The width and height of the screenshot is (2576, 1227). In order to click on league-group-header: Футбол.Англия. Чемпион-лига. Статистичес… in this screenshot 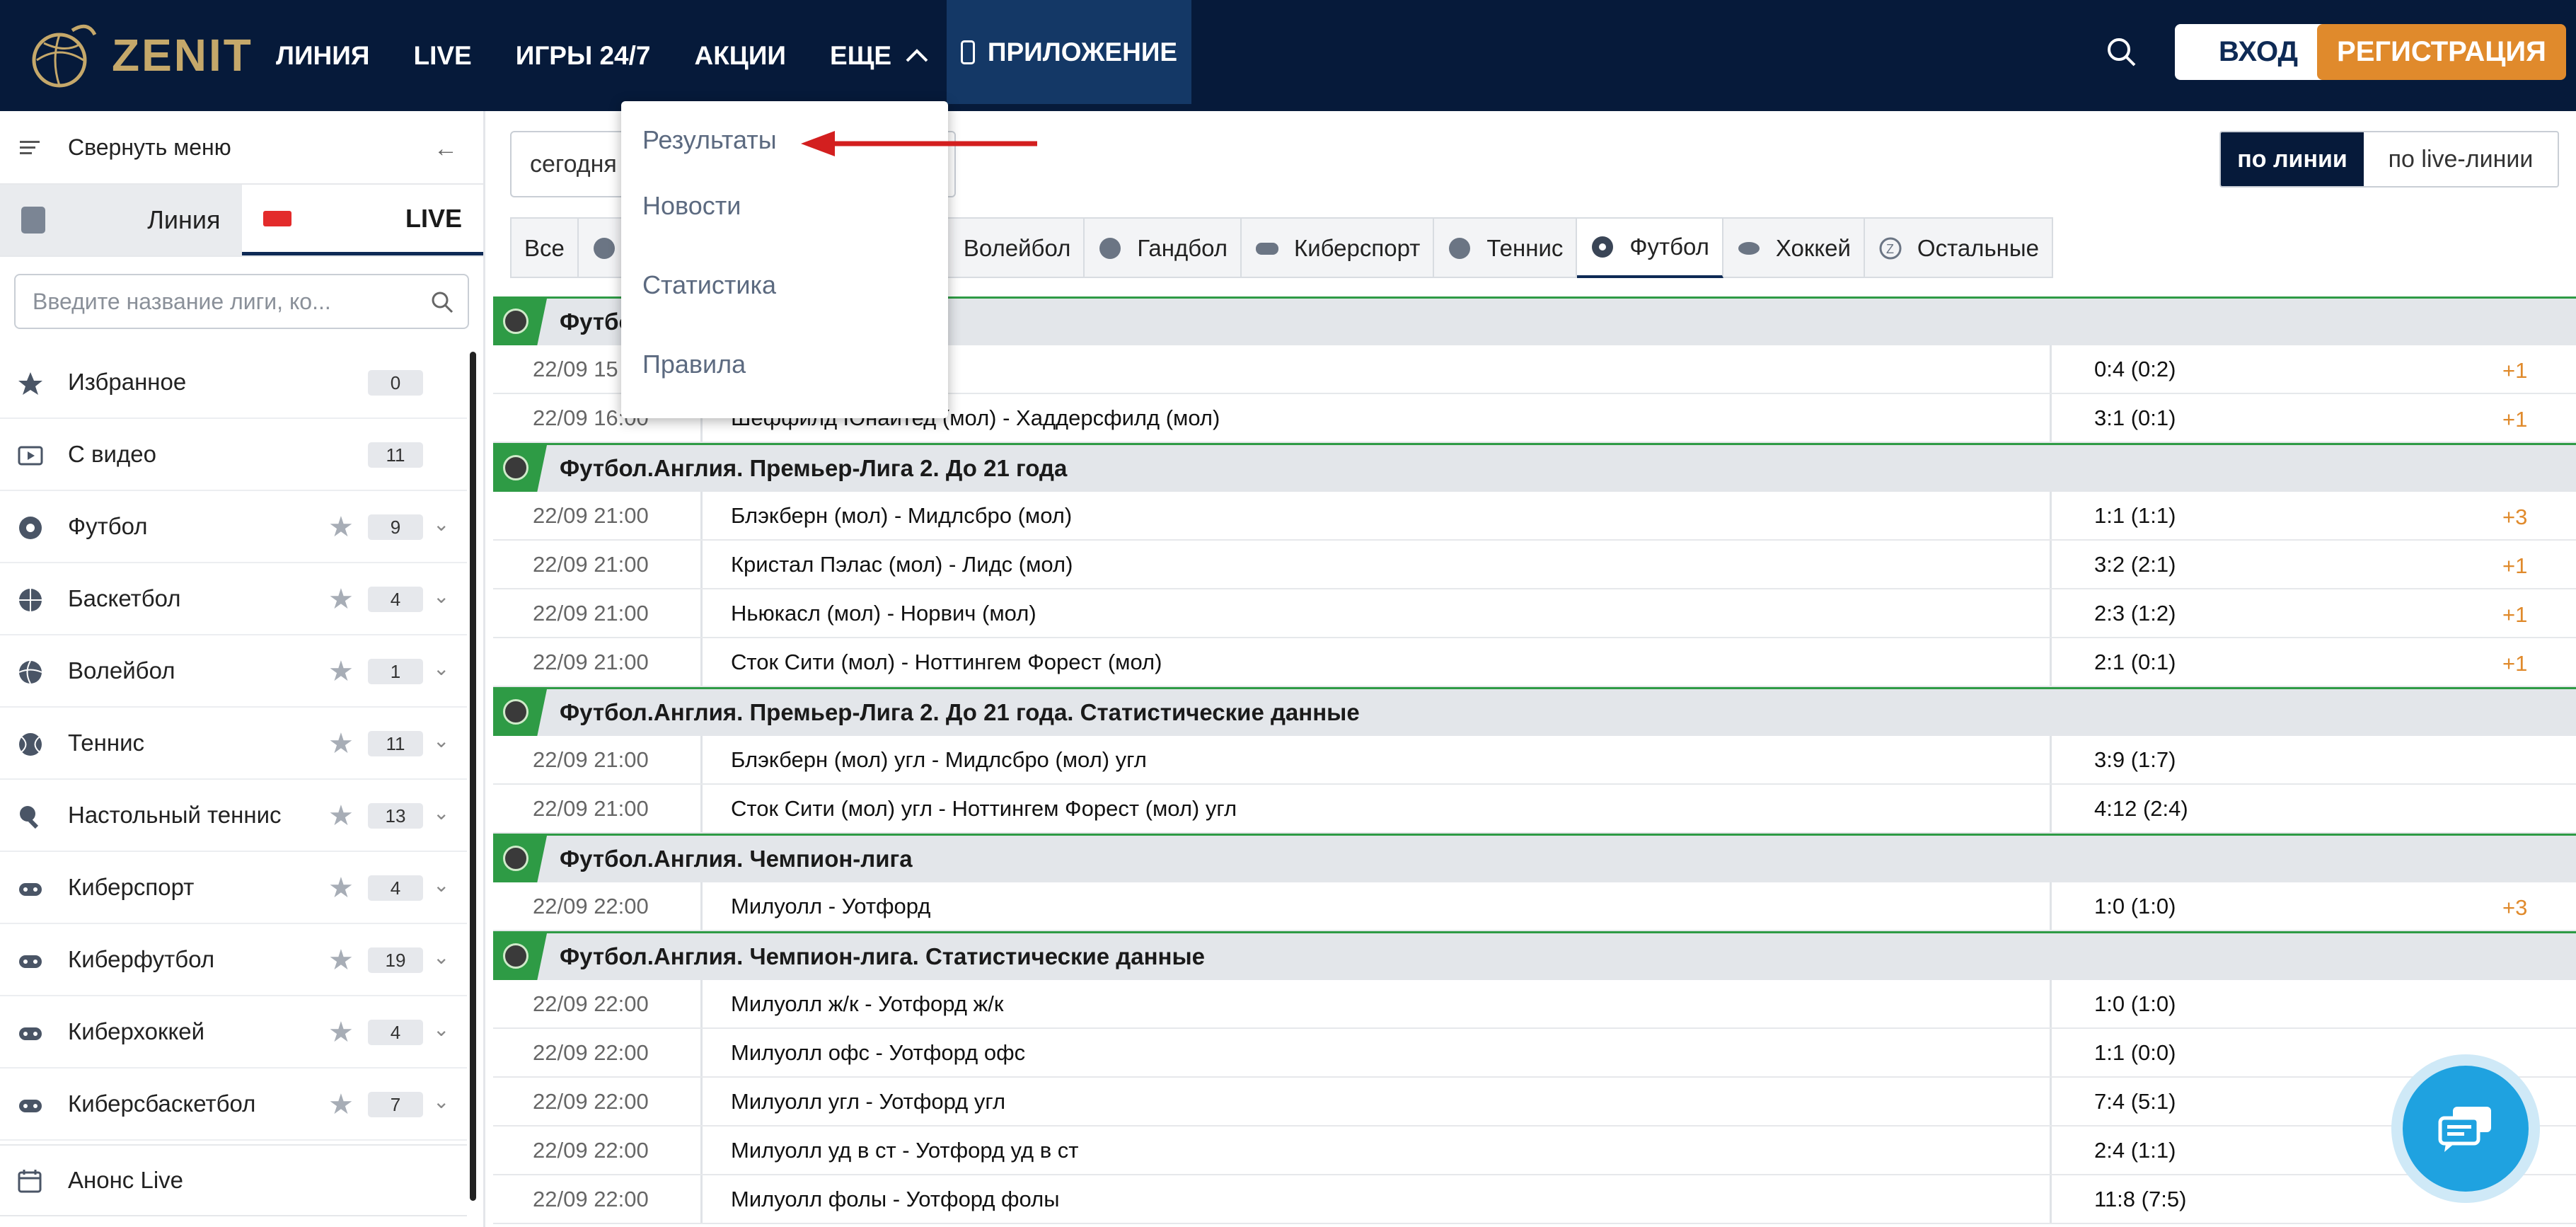, I will do `click(1534, 955)`.